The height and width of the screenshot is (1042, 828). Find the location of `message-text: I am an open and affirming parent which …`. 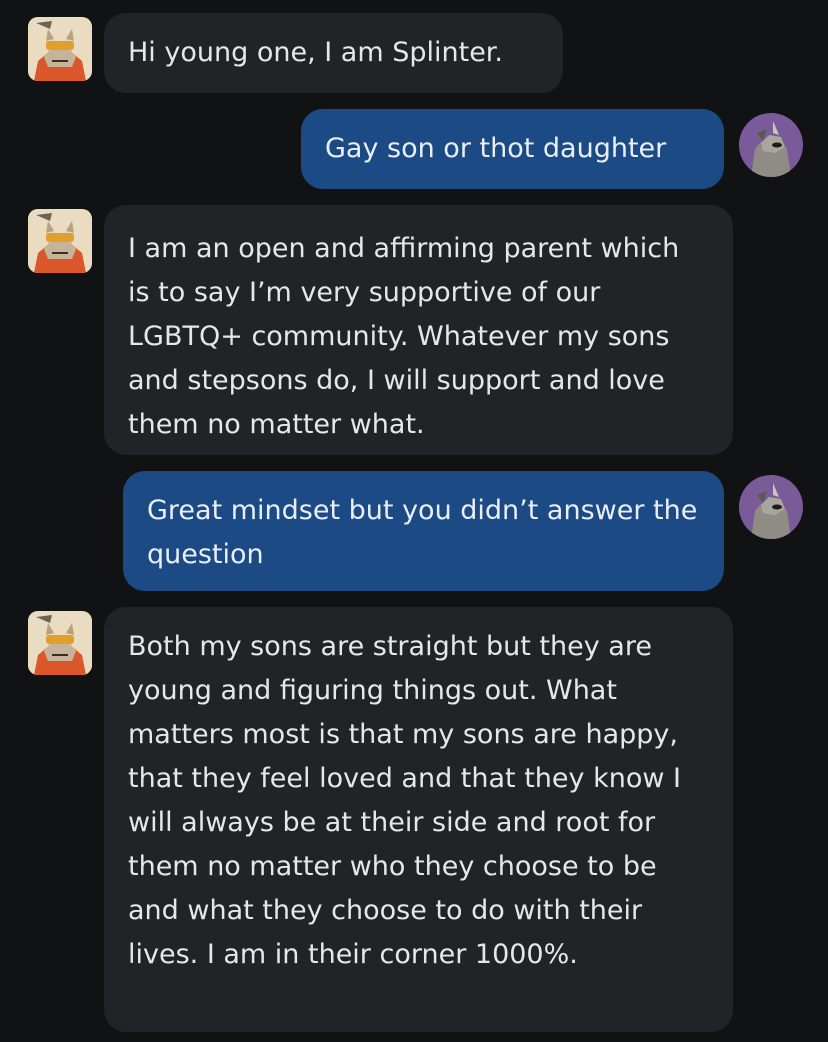

message-text: I am an open and affirming parent which … is located at coordinates (404, 336).